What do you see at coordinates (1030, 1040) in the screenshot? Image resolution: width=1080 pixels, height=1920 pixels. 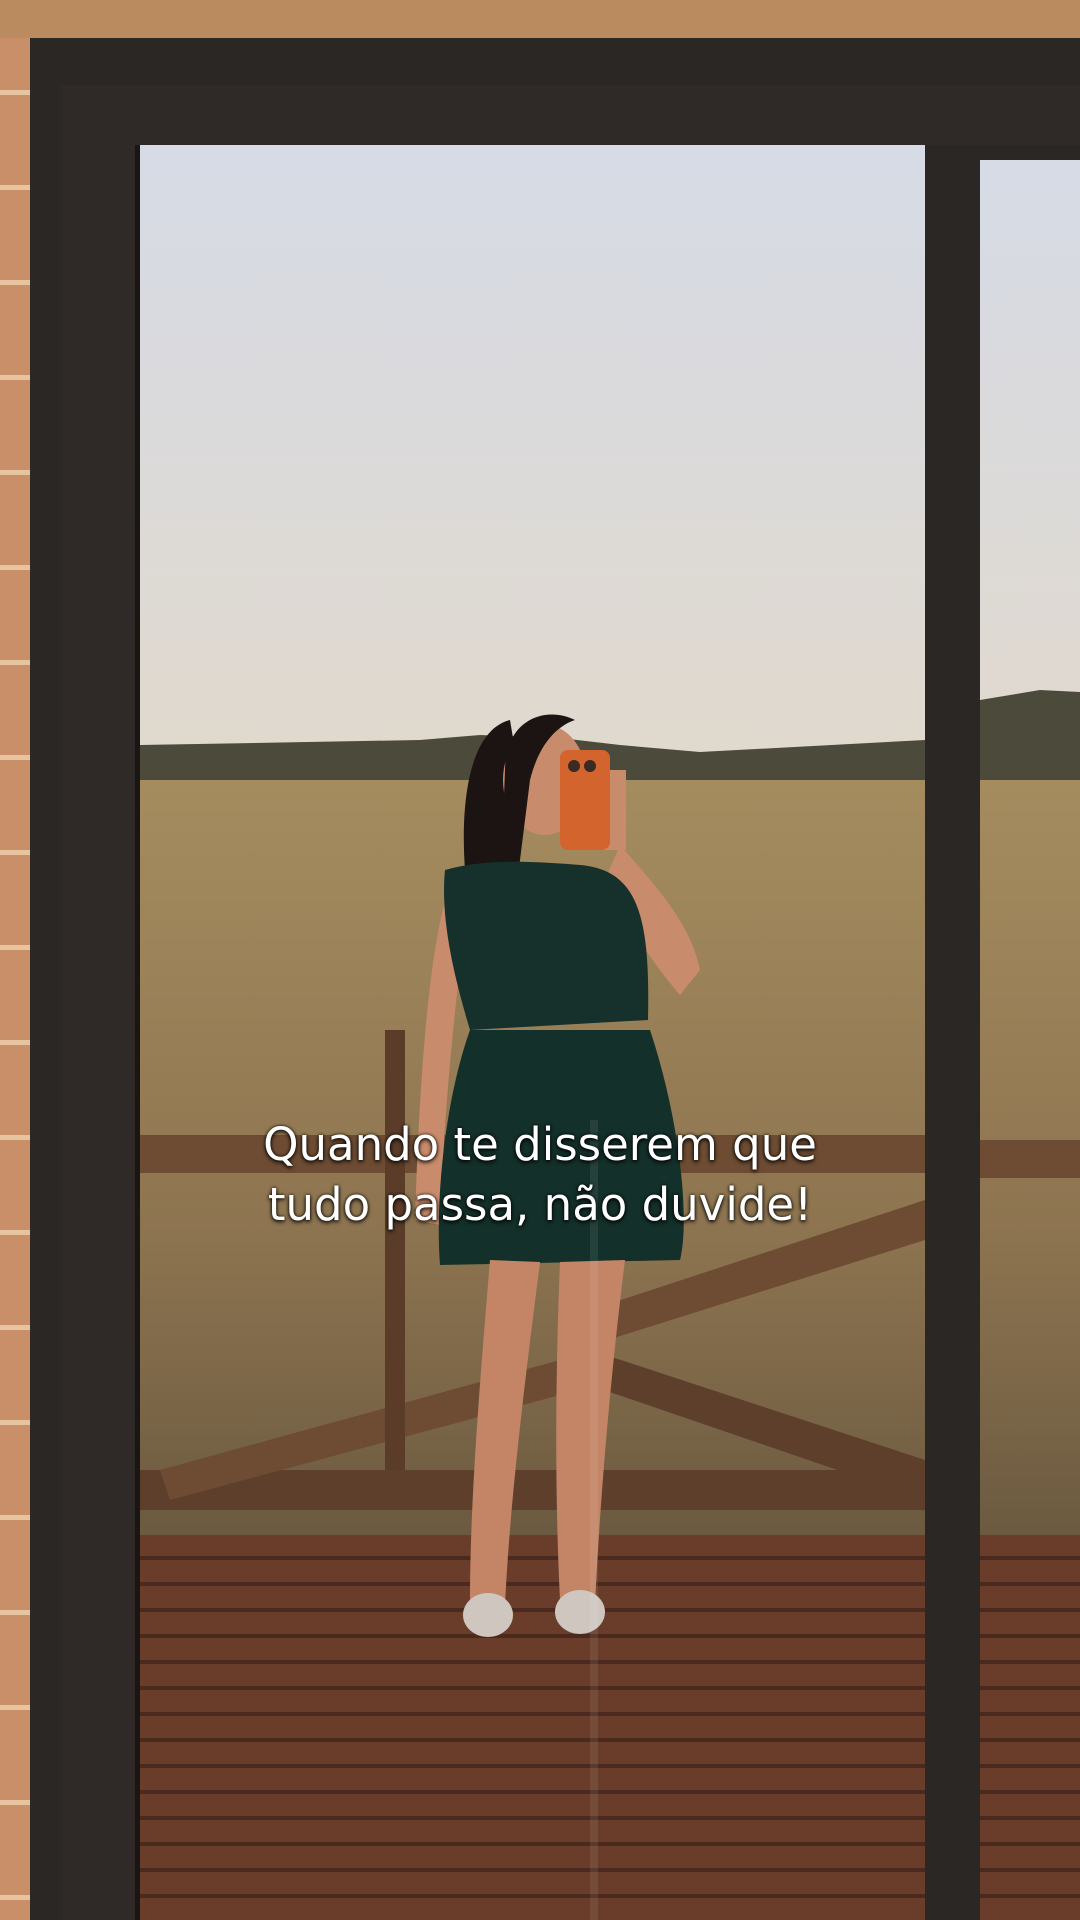 I see `side-pane` at bounding box center [1030, 1040].